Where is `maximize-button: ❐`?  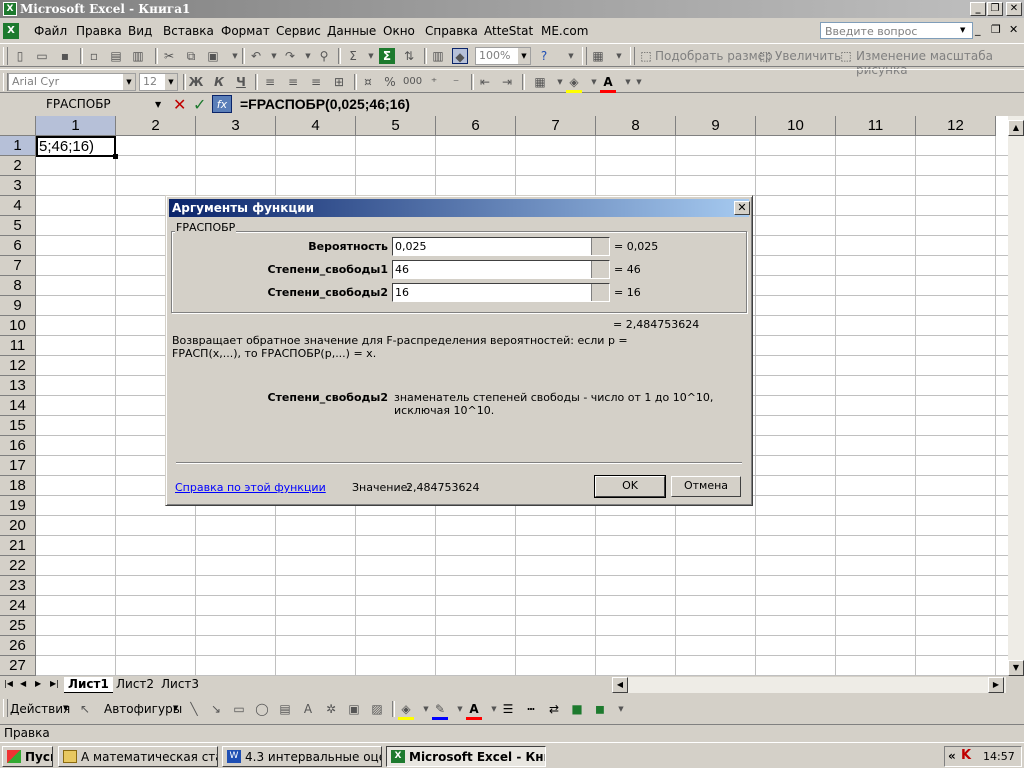 maximize-button: ❐ is located at coordinates (995, 9).